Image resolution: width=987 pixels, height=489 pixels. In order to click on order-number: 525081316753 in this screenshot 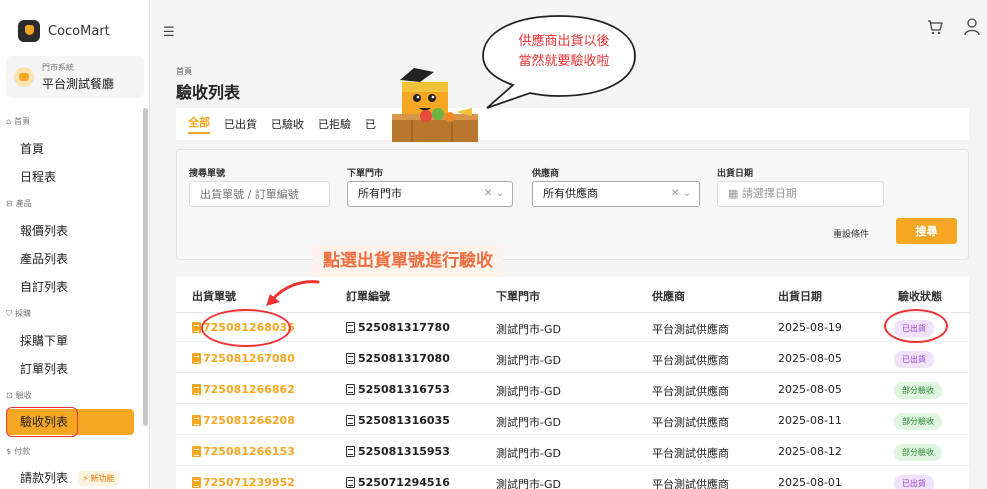, I will do `click(398, 389)`.